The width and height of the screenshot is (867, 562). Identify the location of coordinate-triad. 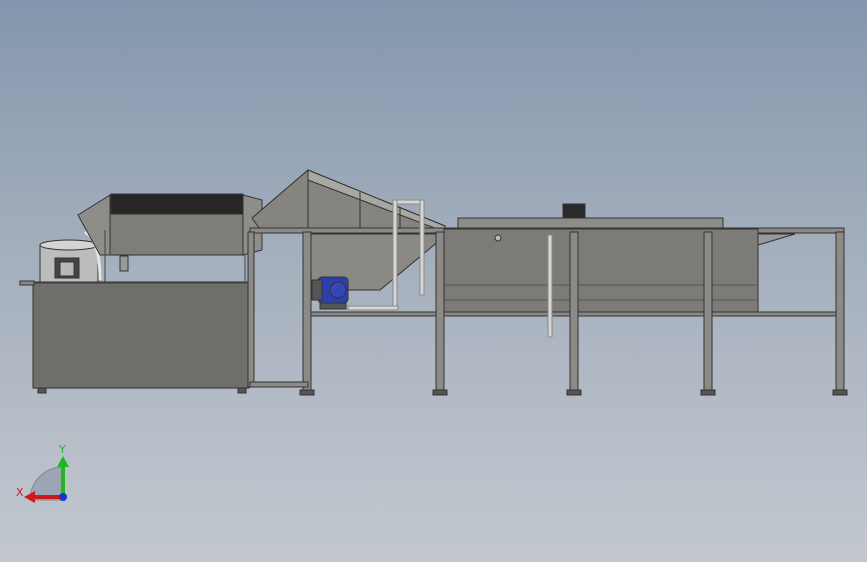
(46, 479).